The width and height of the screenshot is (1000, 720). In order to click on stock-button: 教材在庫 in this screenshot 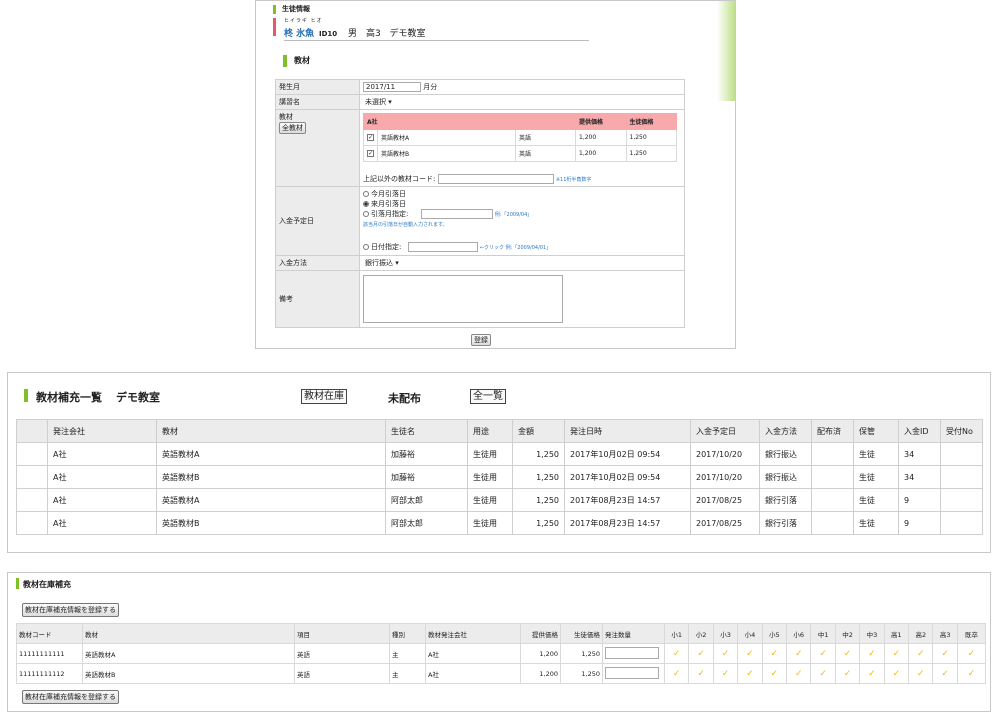, I will do `click(324, 396)`.